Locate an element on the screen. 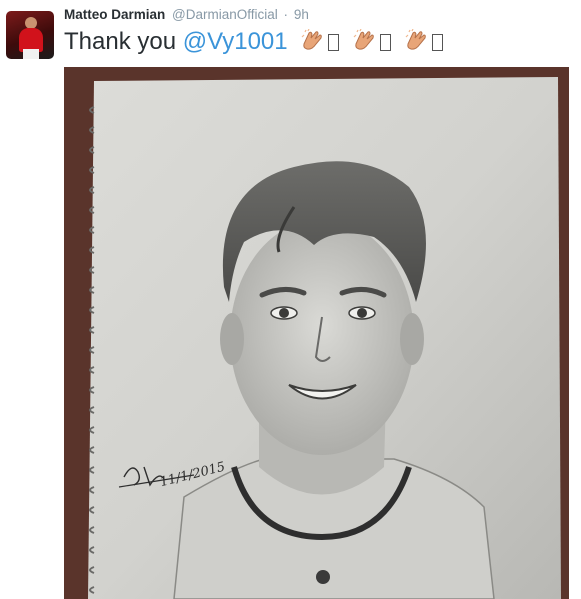  author-avatar is located at coordinates (30, 35).